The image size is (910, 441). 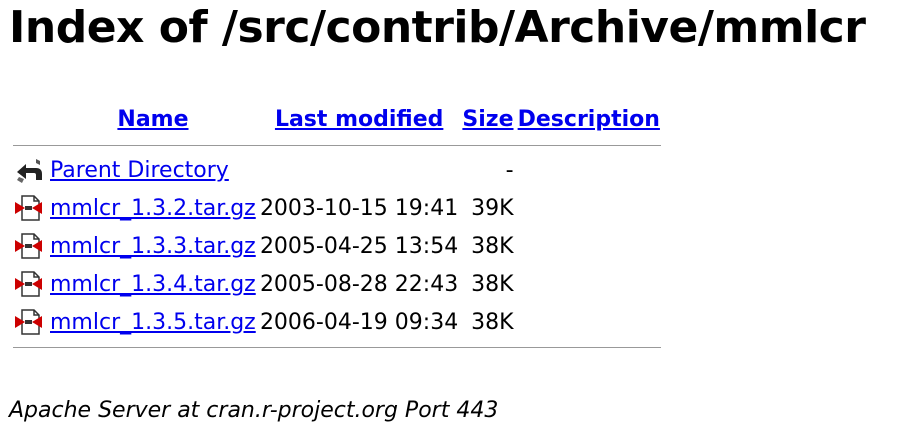 What do you see at coordinates (437, 27) in the screenshot?
I see `page-title: Index of /src/contrib/Archive/mmlcr` at bounding box center [437, 27].